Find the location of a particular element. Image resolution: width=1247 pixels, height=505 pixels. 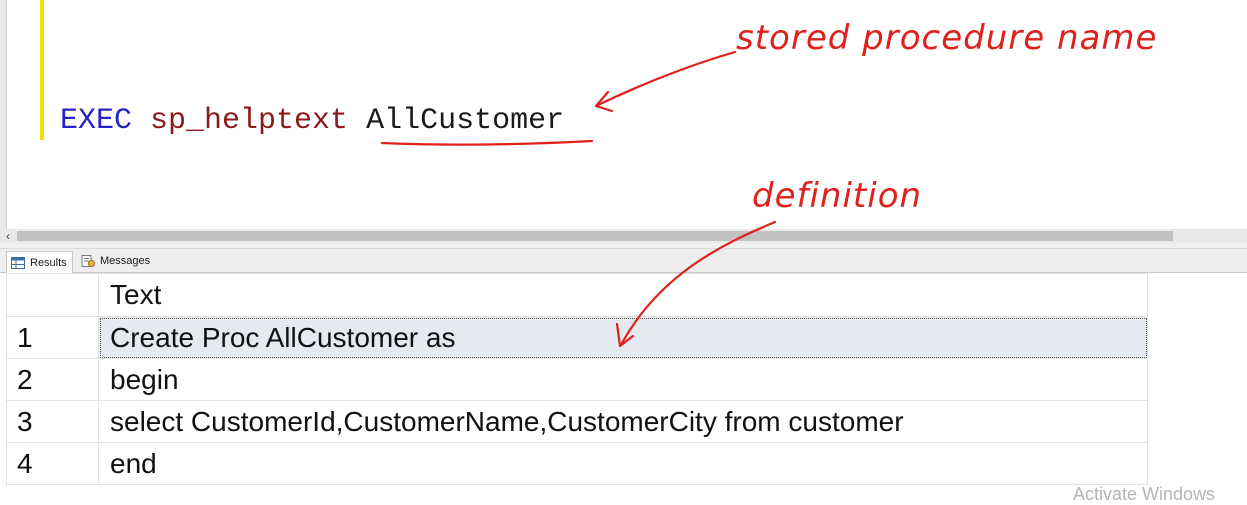

tab-messages: Messages is located at coordinates (116, 261).